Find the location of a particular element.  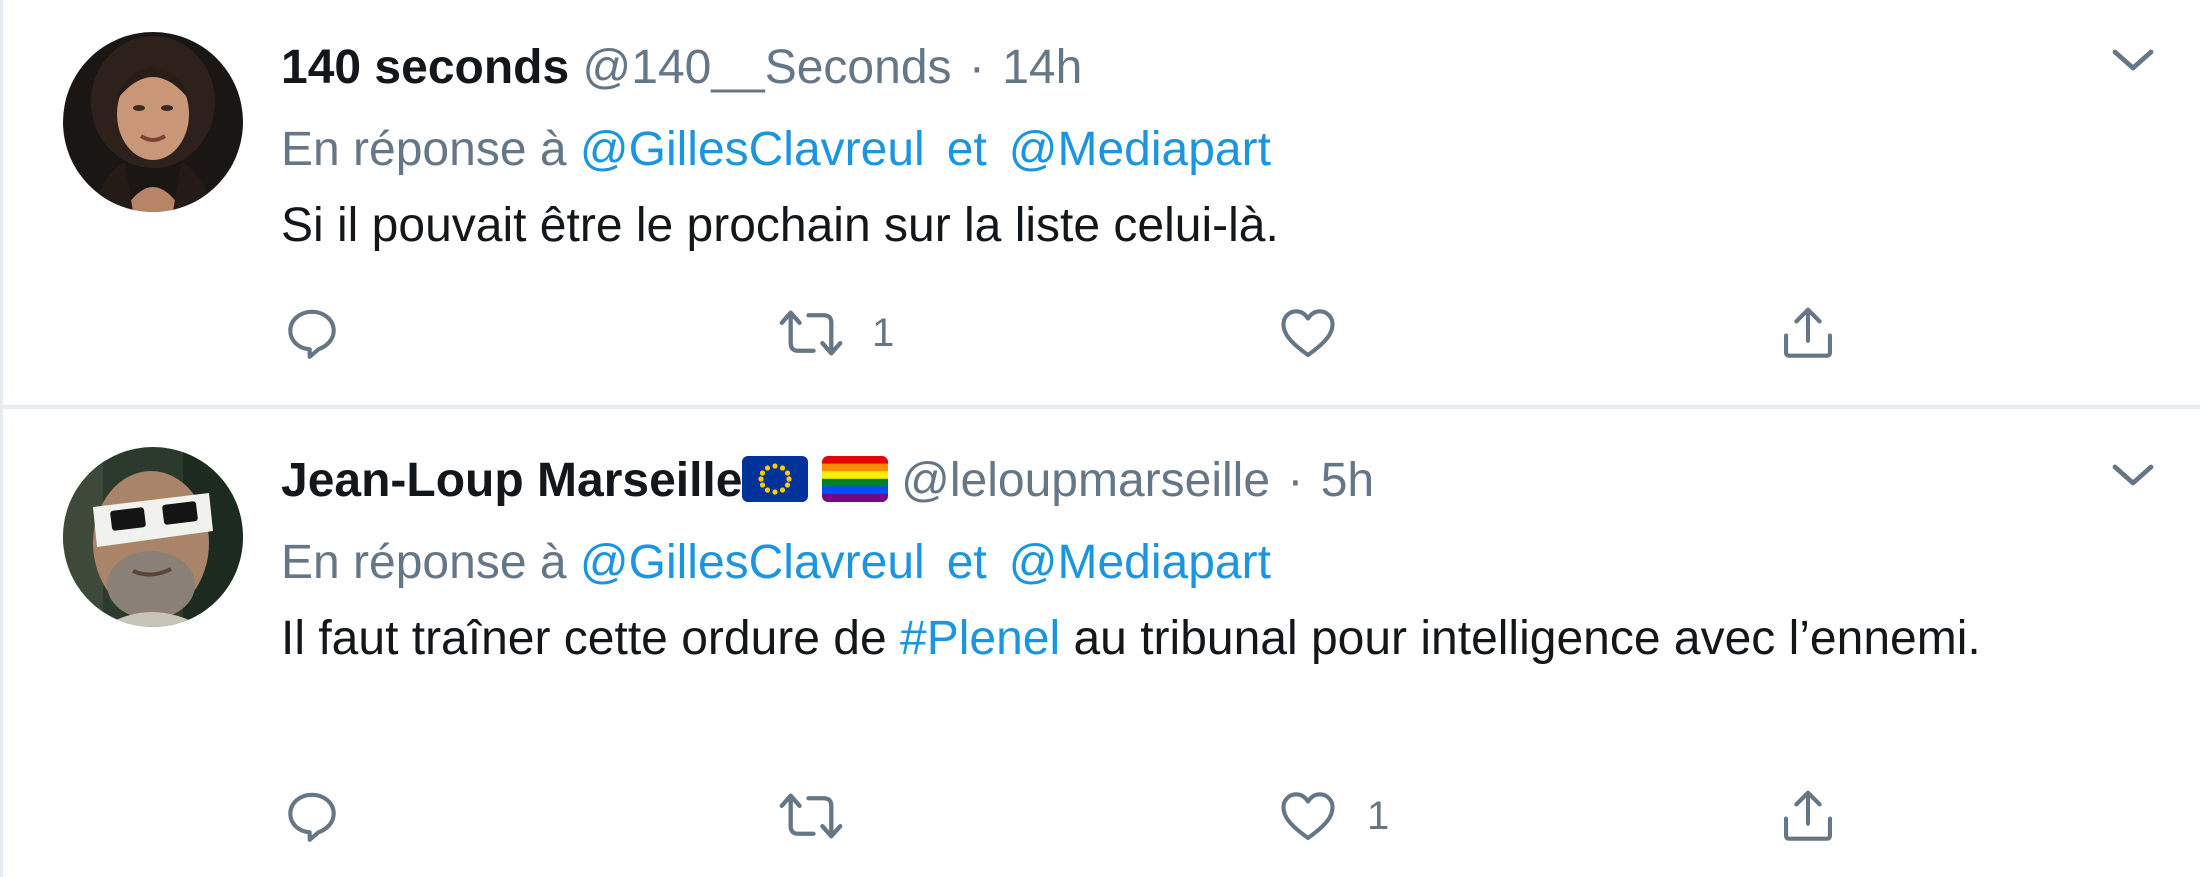

retweet-button: 1 is located at coordinates (836, 333).